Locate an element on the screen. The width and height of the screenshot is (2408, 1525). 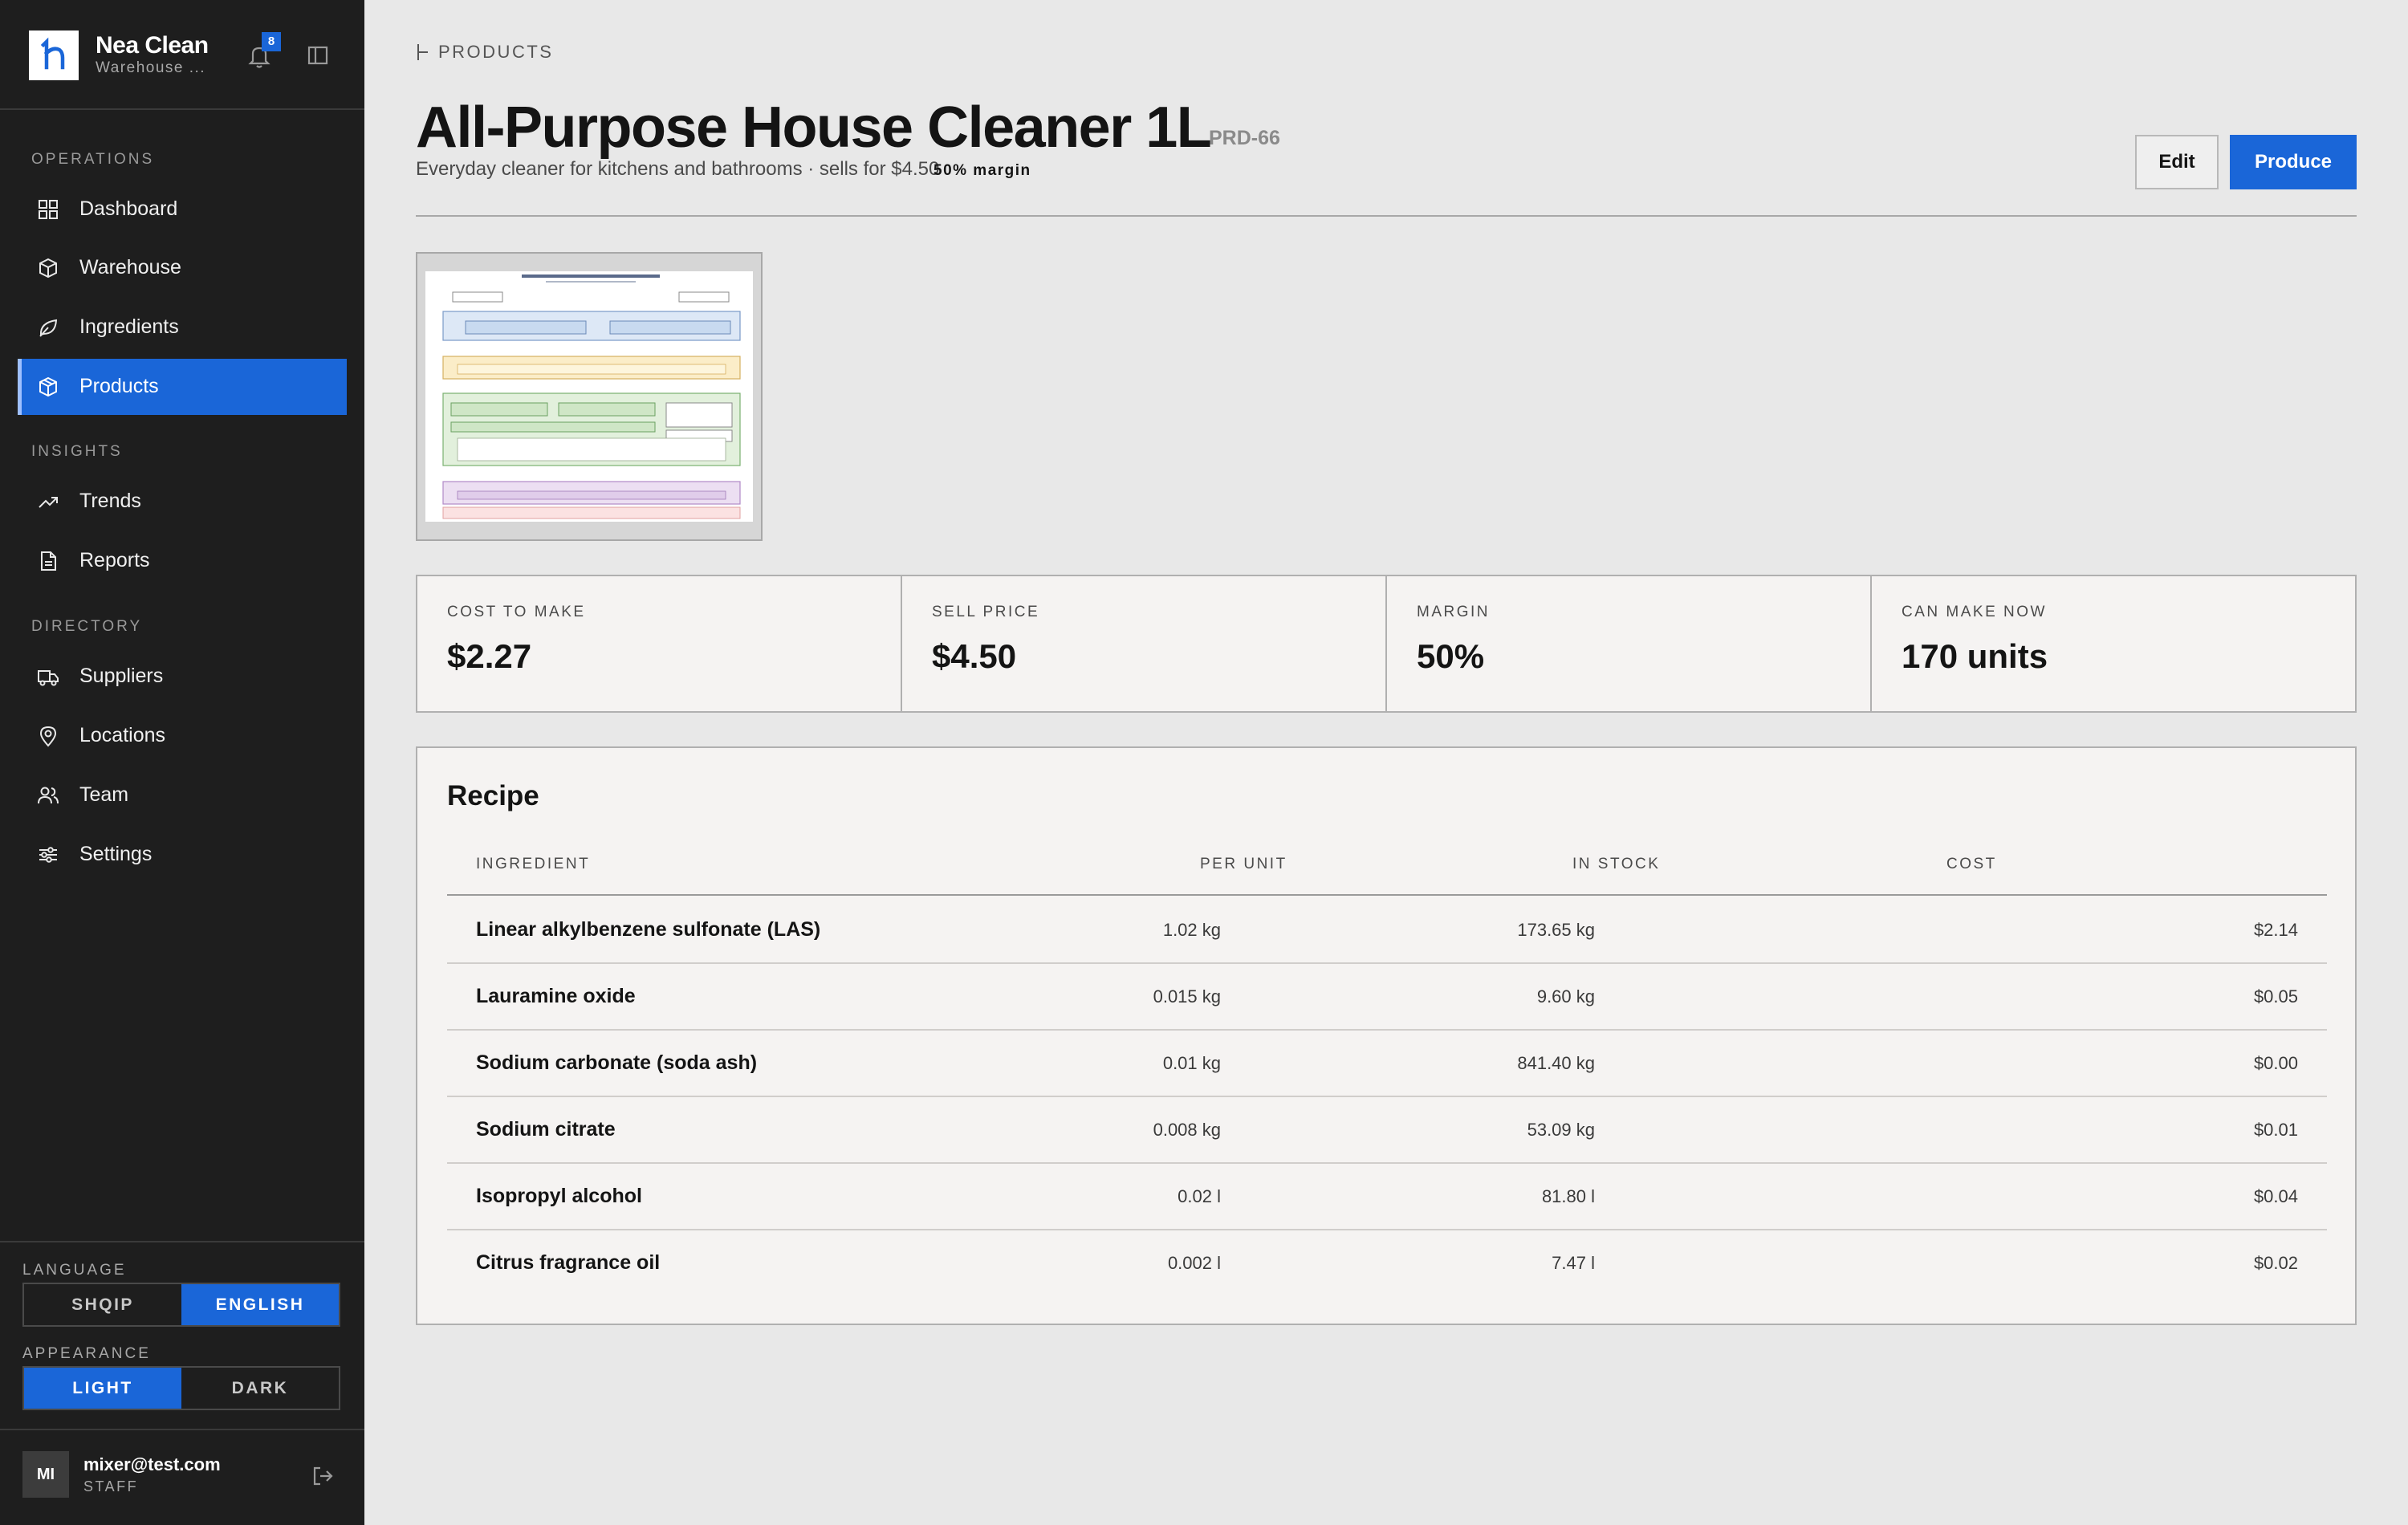
ingredient-name: Linear alkylbenzene sulfonate (LAS) is located at coordinates (648, 930).